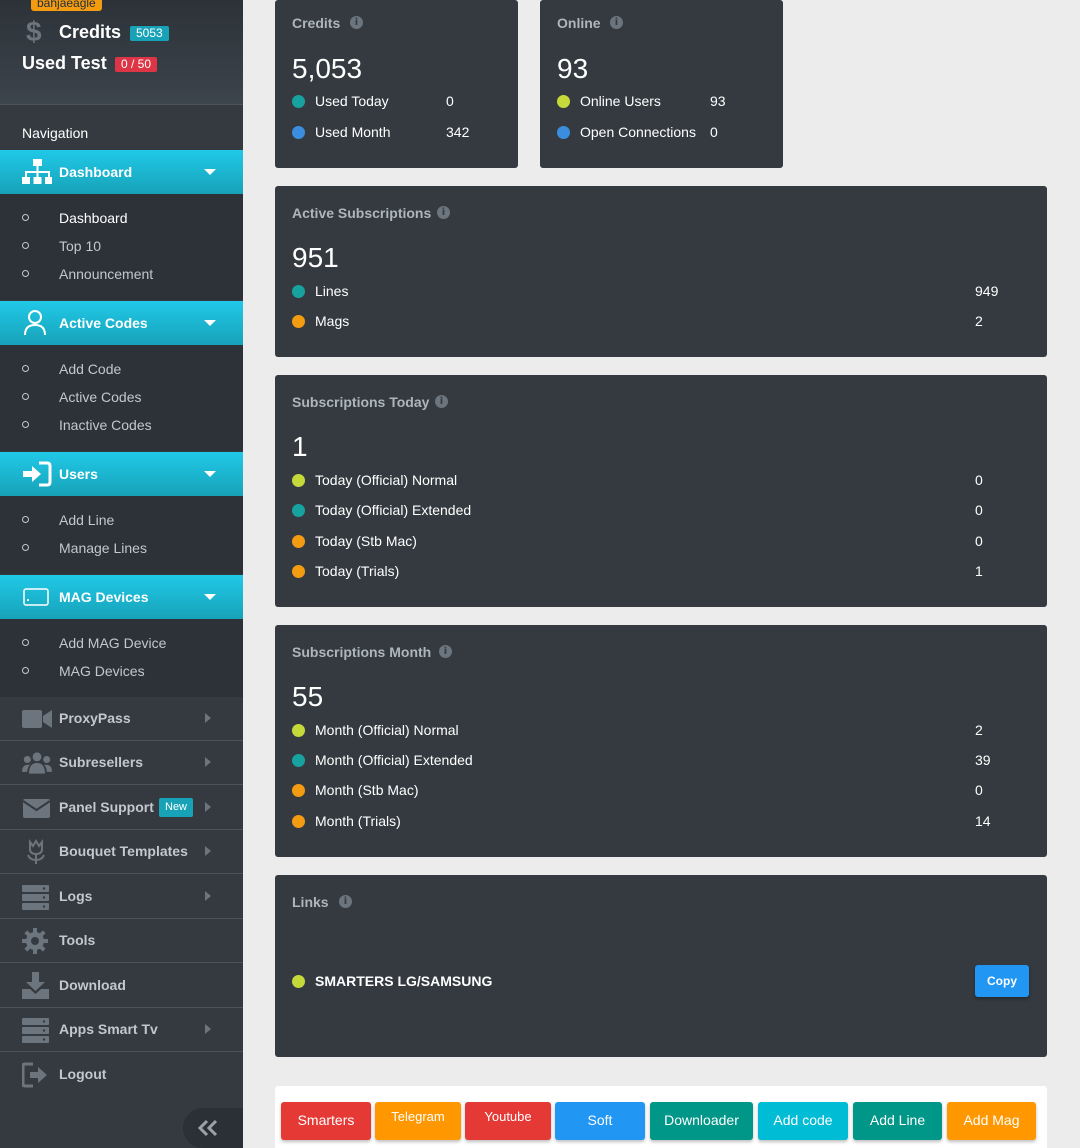 The height and width of the screenshot is (1148, 1080). I want to click on menu-dashboard: Dashboard, so click(121, 172).